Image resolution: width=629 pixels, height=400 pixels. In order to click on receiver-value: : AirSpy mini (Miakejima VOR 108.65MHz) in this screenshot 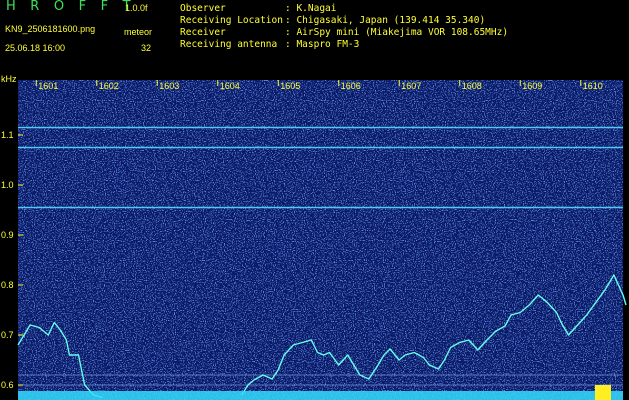, I will do `click(397, 32)`.